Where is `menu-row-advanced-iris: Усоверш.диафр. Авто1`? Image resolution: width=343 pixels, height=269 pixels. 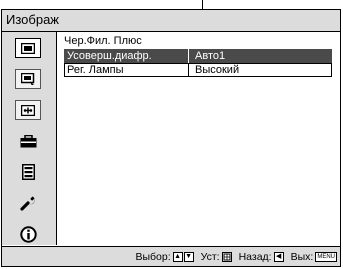 menu-row-advanced-iris: Усоверш.диафр. Авто1 is located at coordinates (198, 56).